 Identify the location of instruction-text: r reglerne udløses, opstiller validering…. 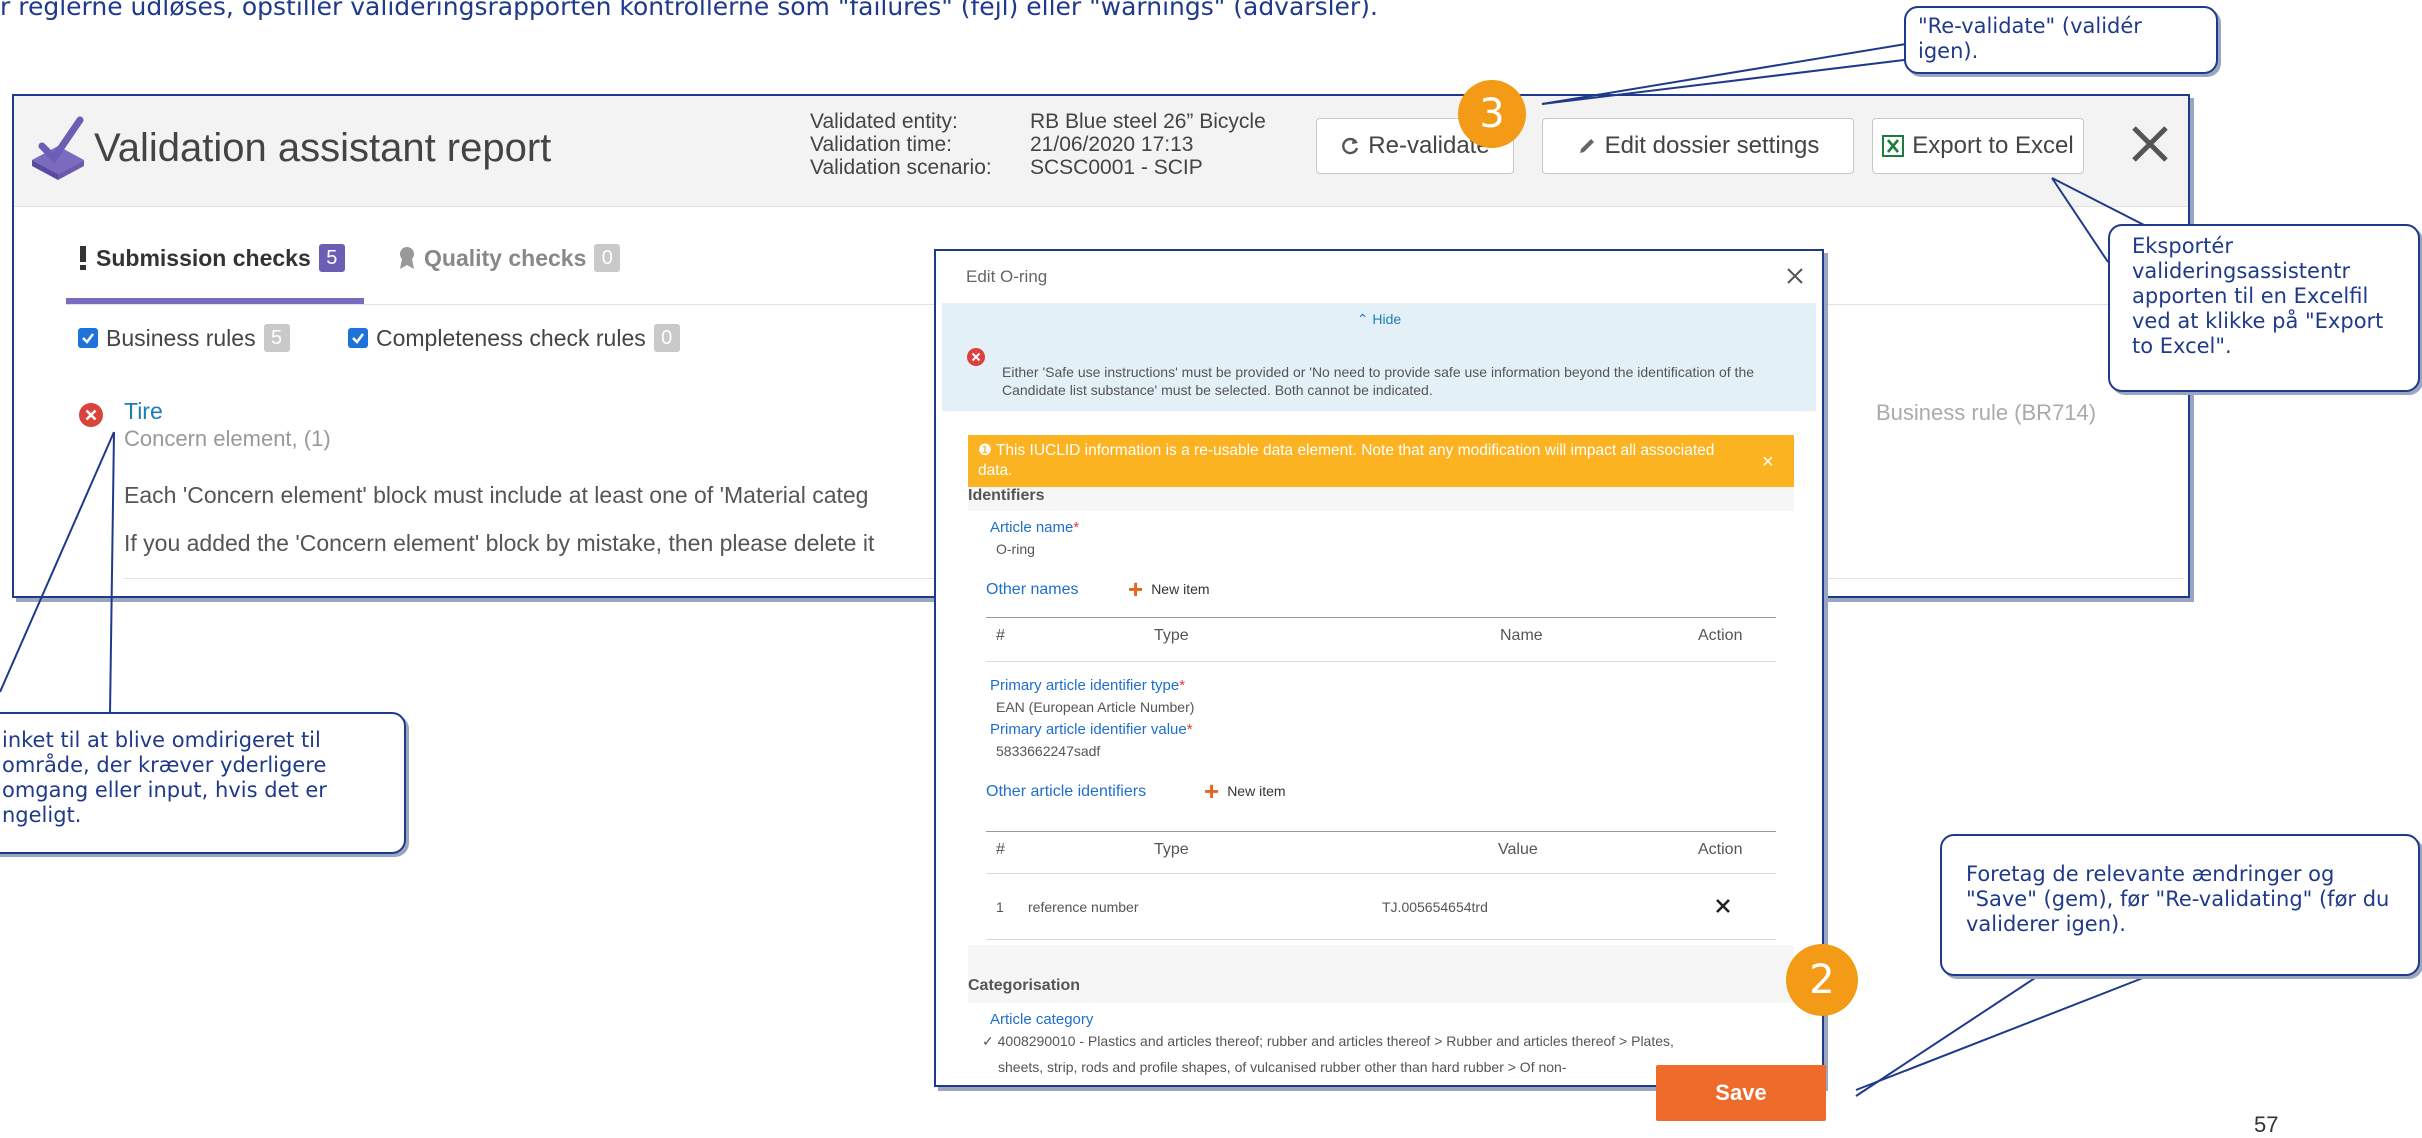
(689, 10).